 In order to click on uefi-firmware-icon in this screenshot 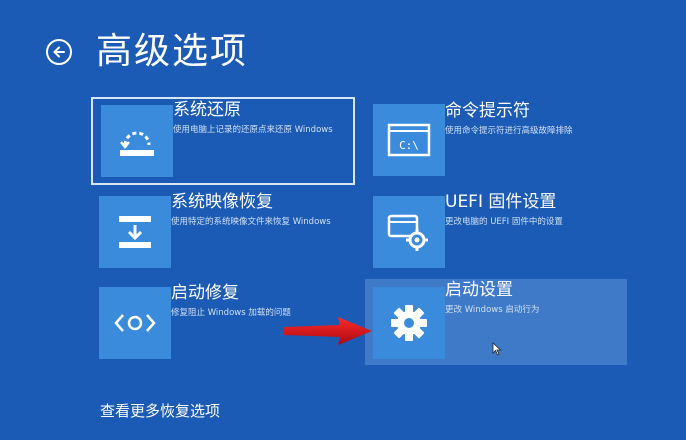, I will do `click(407, 232)`.